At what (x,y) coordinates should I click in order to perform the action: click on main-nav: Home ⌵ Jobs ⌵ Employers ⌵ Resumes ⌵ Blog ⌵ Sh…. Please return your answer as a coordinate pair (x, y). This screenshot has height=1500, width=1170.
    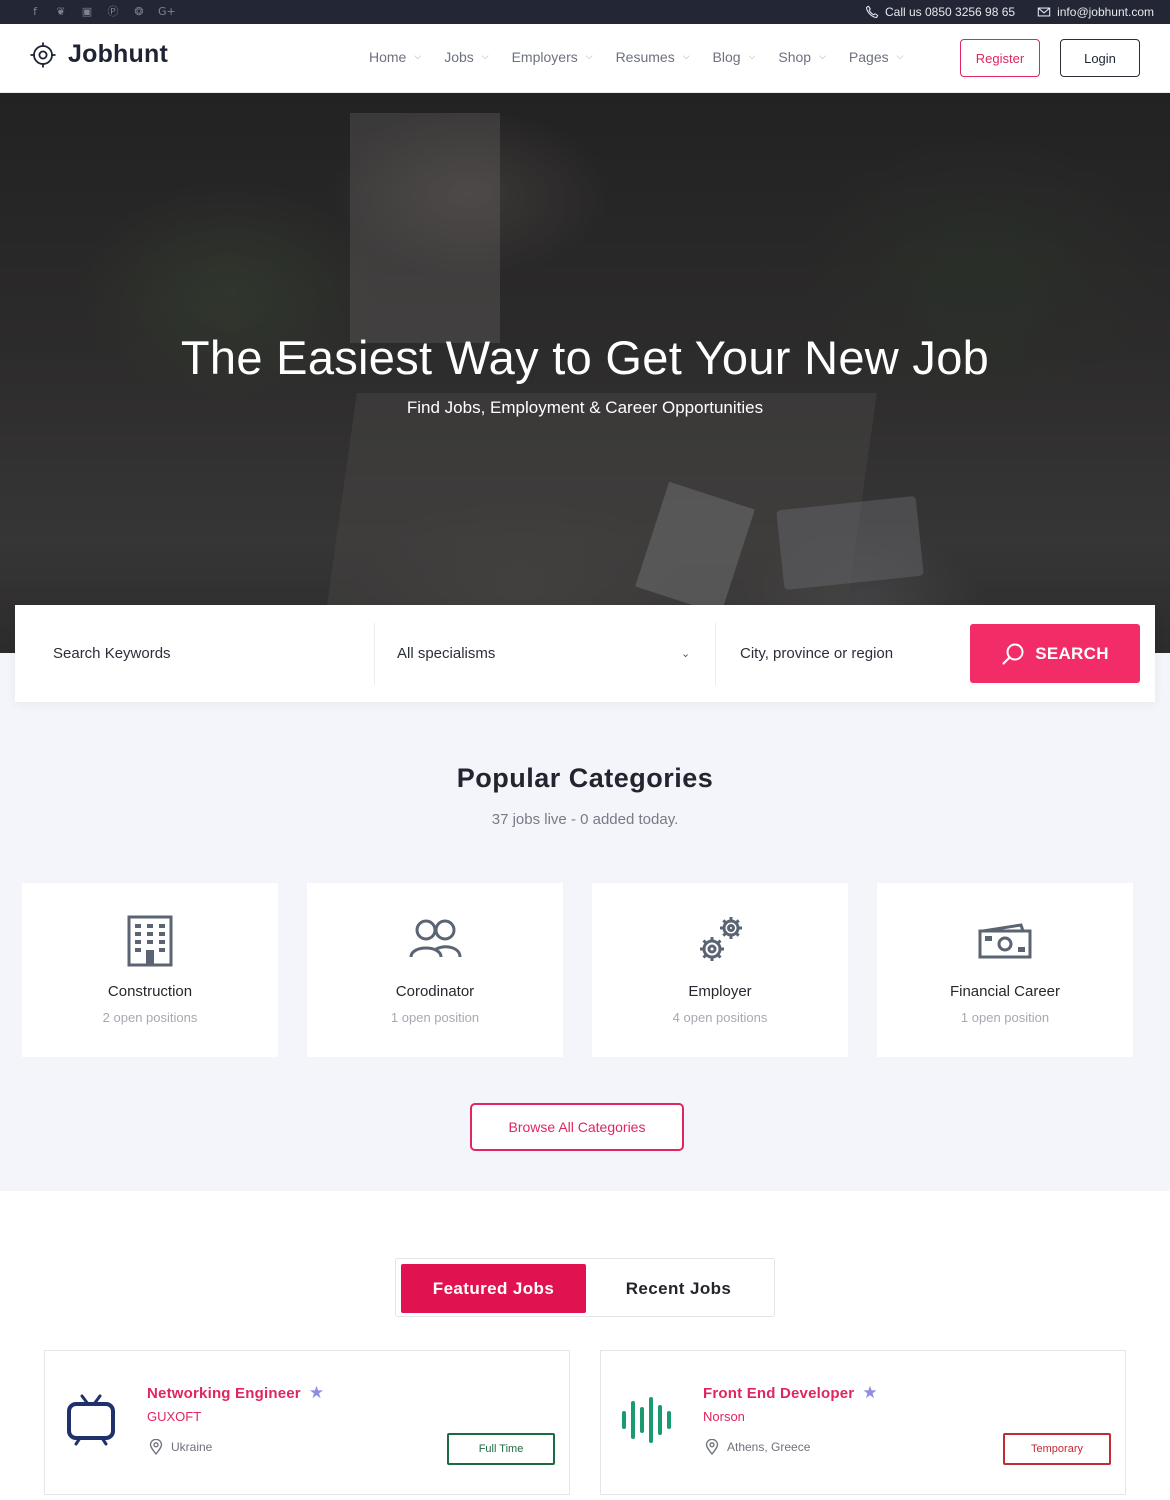
    Looking at the image, I should click on (647, 57).